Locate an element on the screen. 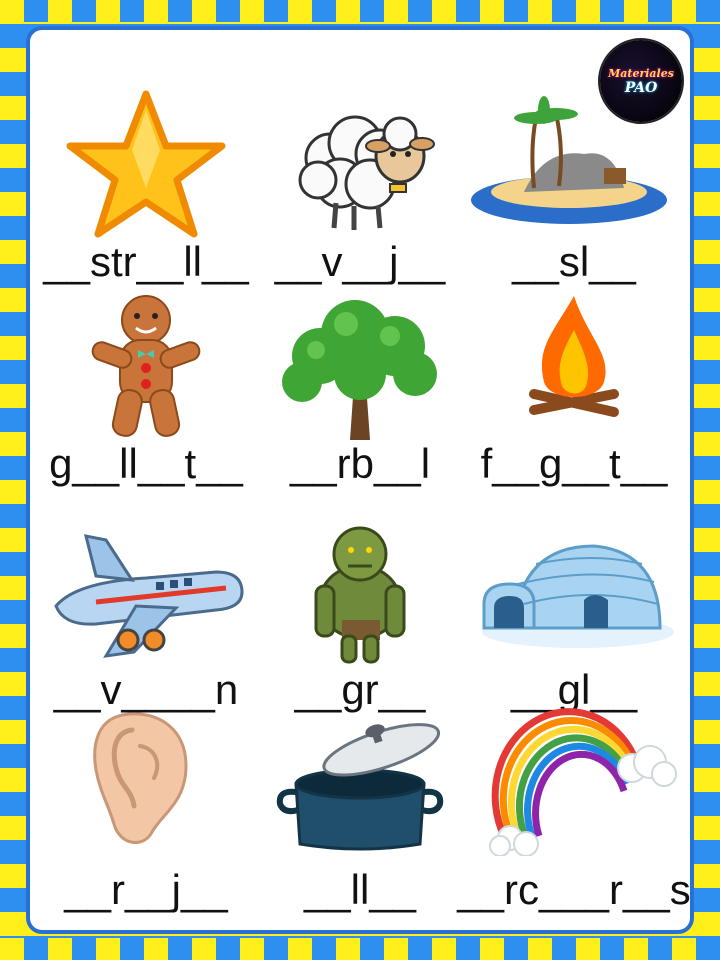 The height and width of the screenshot is (960, 720). word-blank: __sl__ is located at coordinates (574, 261).